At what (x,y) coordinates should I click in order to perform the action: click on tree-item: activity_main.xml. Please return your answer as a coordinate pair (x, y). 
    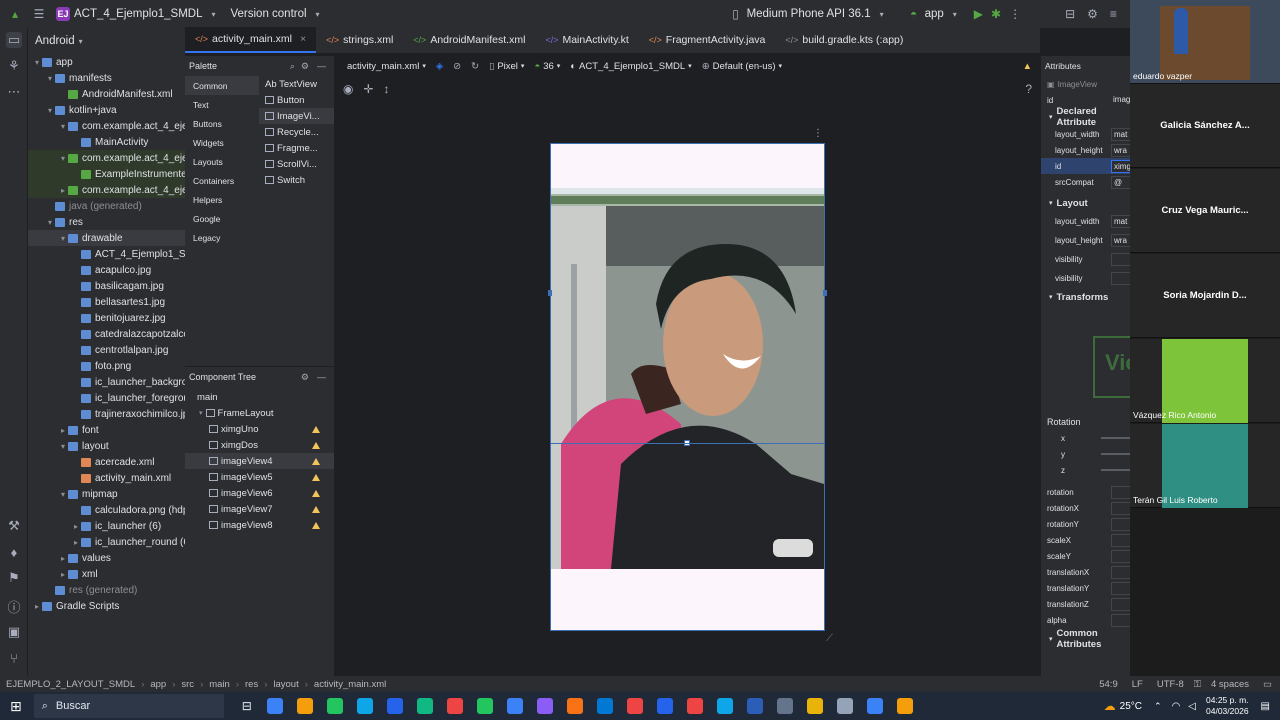
    Looking at the image, I should click on (106, 478).